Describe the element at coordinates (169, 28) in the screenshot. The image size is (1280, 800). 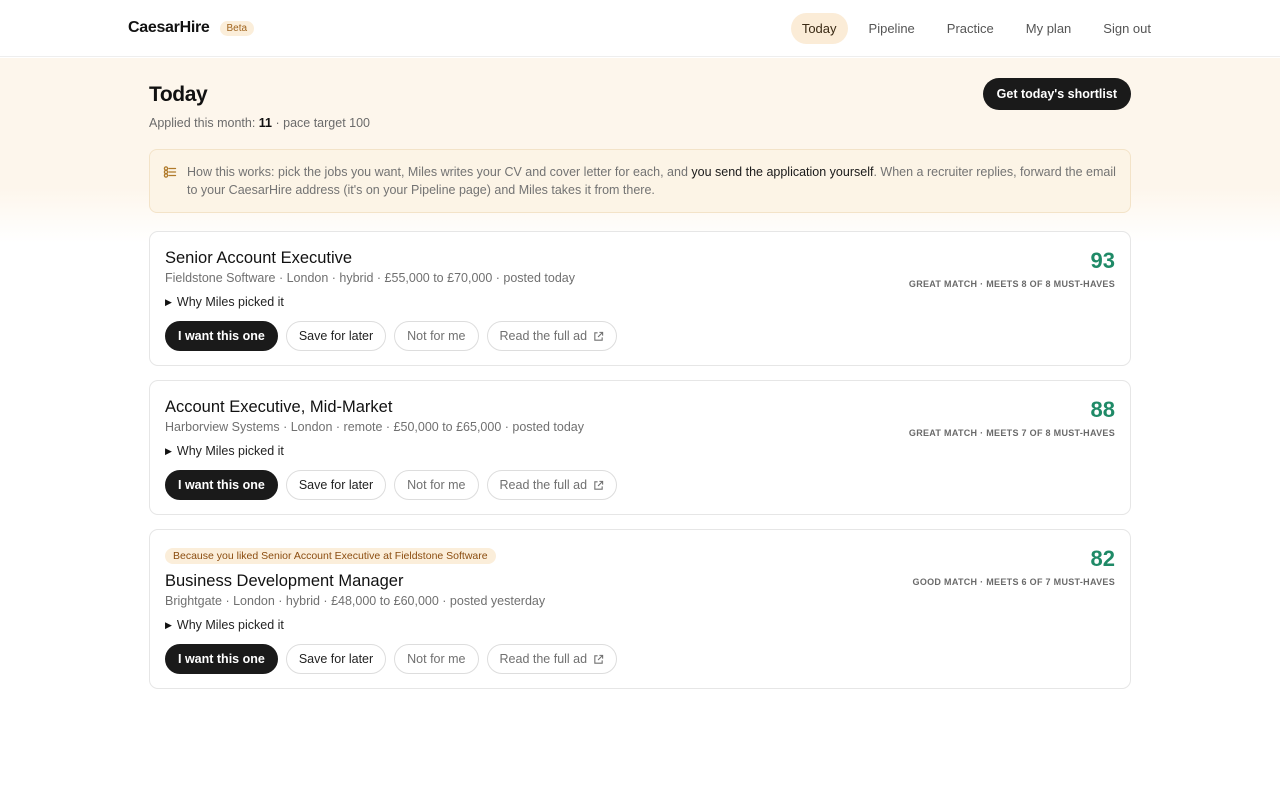
I see `brand-logo: CaesarHire` at that location.